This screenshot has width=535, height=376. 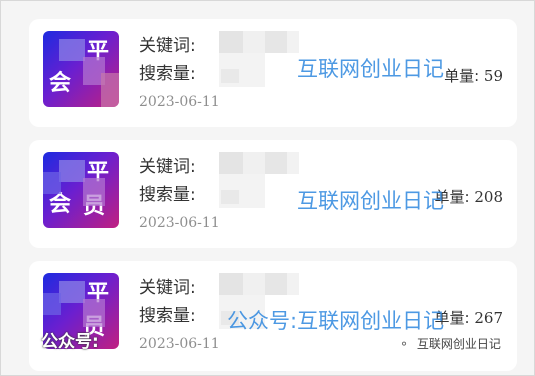 I want to click on order-volume-value: 59, so click(x=493, y=76).